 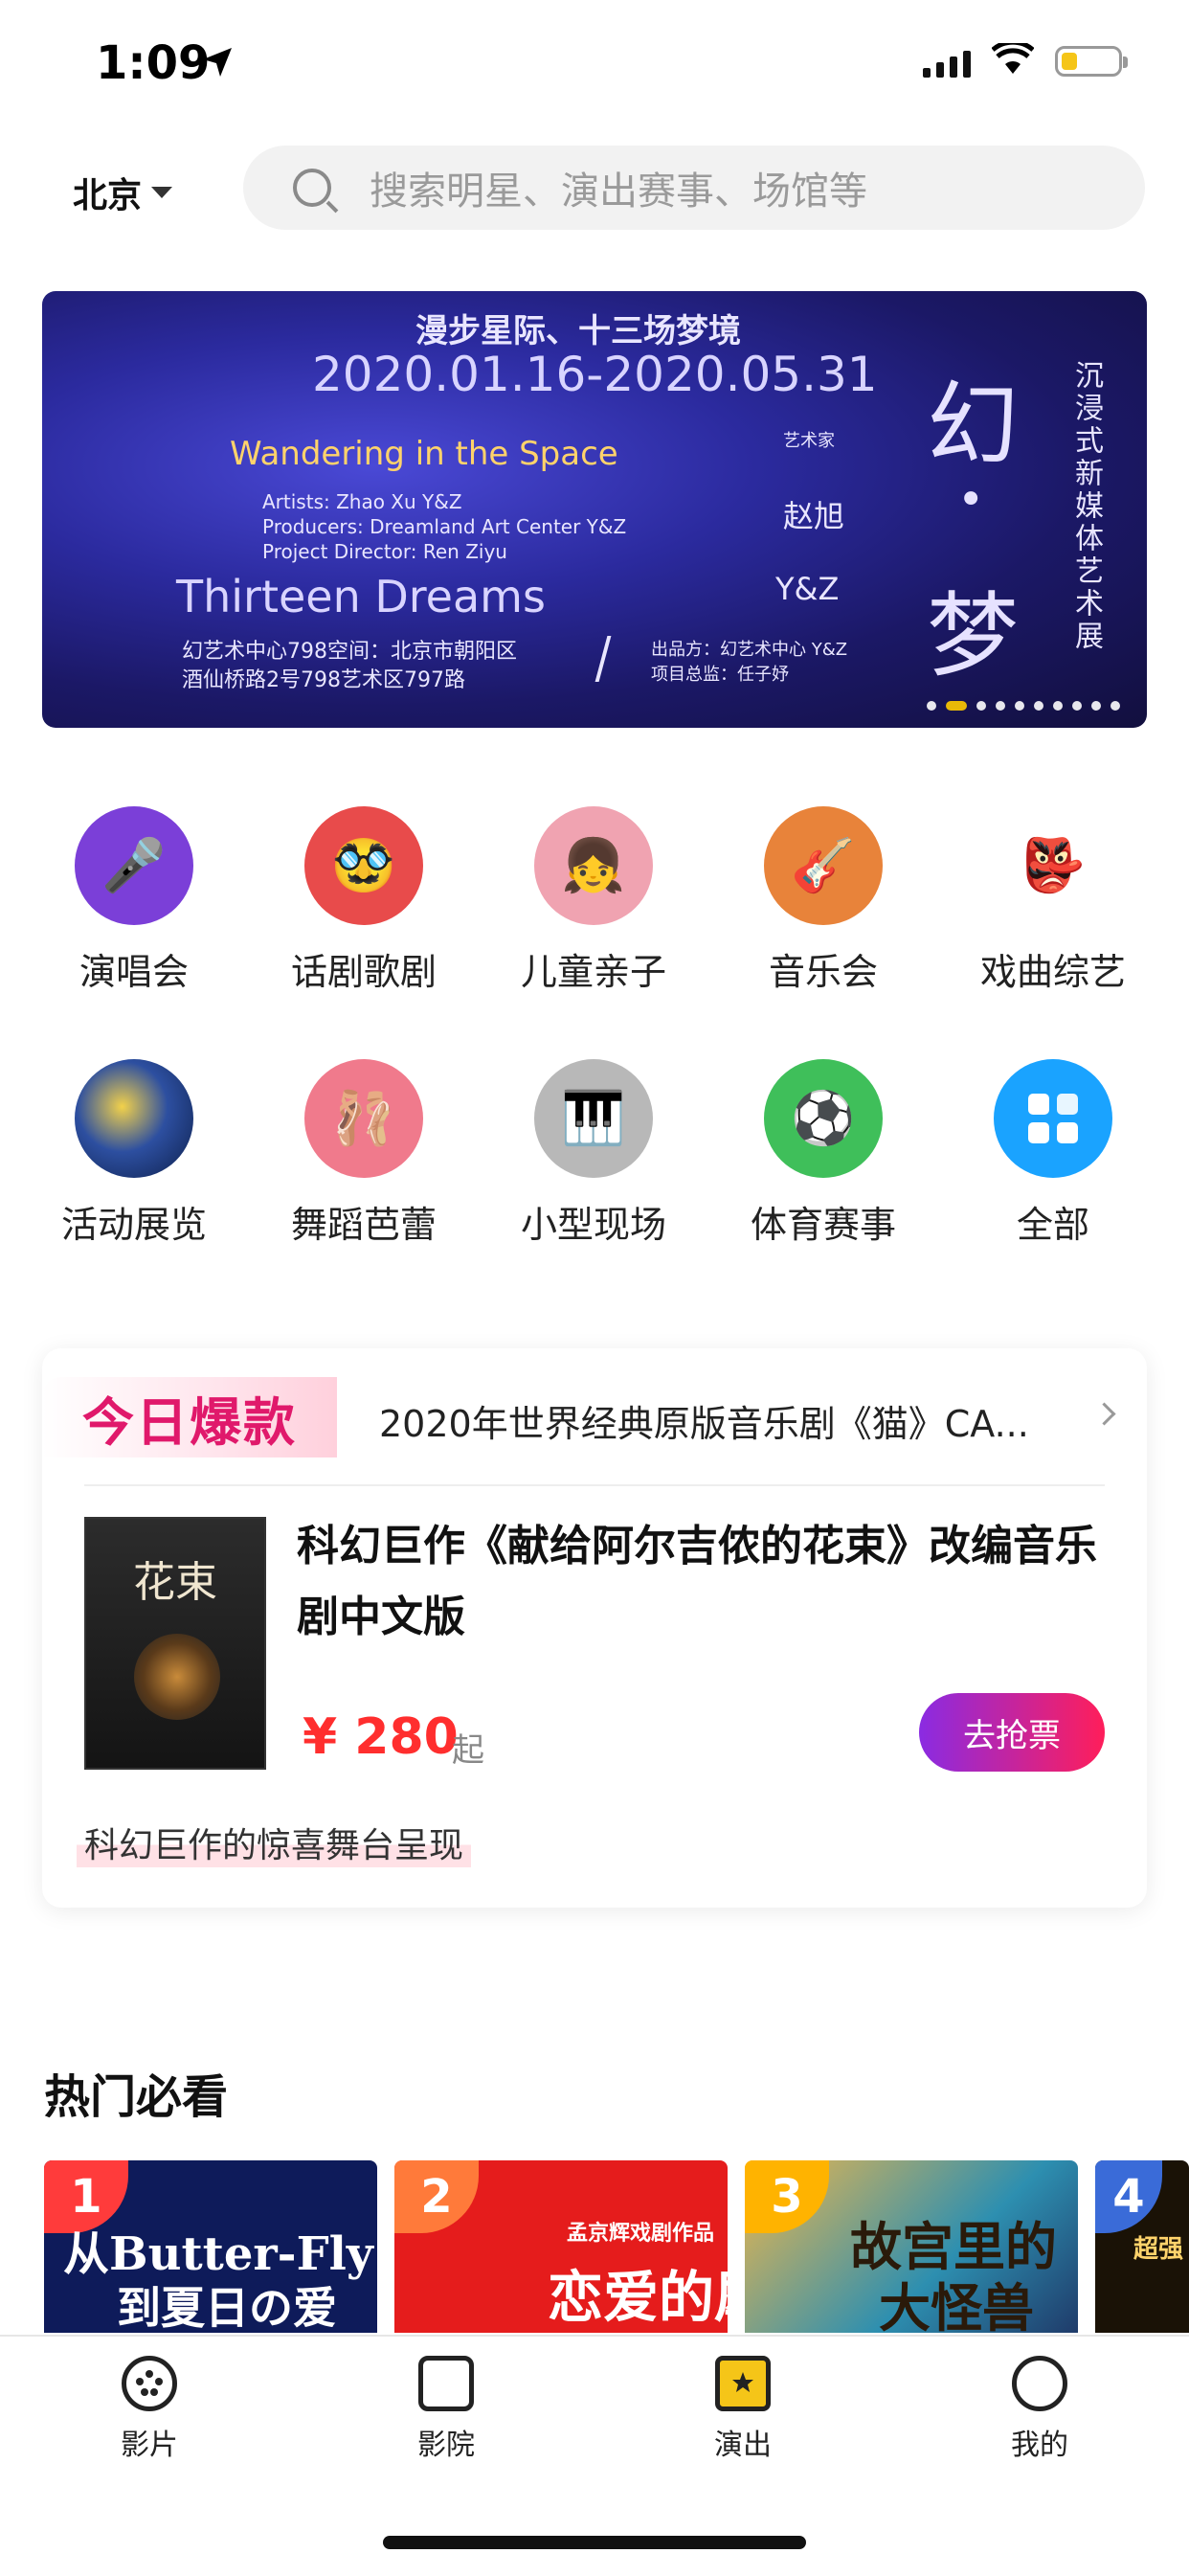 What do you see at coordinates (823, 972) in the screenshot?
I see `category-label: 音乐会` at bounding box center [823, 972].